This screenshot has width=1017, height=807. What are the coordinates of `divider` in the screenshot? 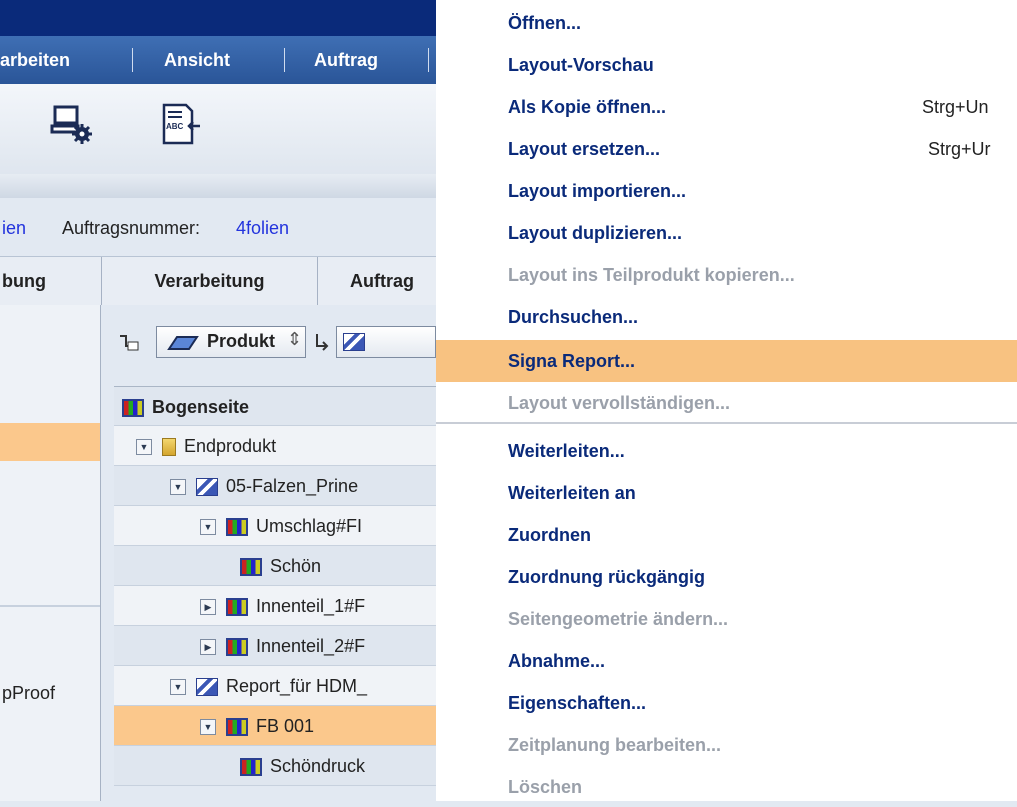 It's located at (50, 606).